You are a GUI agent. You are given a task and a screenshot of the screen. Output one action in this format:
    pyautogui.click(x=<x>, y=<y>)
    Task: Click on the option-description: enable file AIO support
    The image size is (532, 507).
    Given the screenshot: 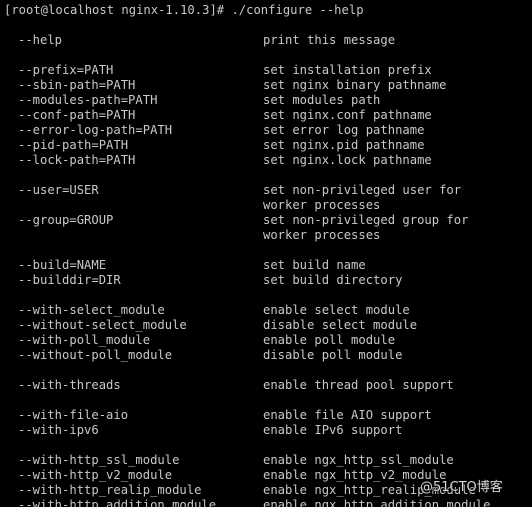 What is the action you would take?
    pyautogui.click(x=347, y=415)
    